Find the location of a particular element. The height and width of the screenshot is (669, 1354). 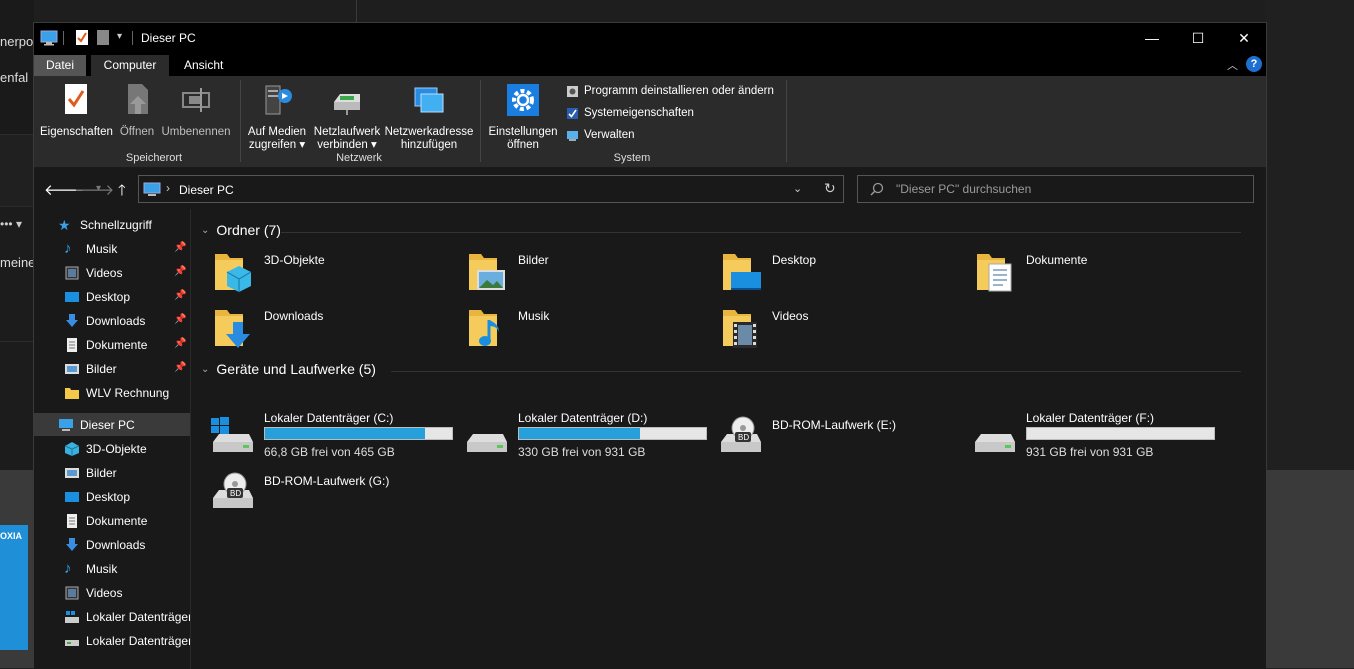

sidebar-item-musik: ♪ Musik 📌 is located at coordinates (112, 248).